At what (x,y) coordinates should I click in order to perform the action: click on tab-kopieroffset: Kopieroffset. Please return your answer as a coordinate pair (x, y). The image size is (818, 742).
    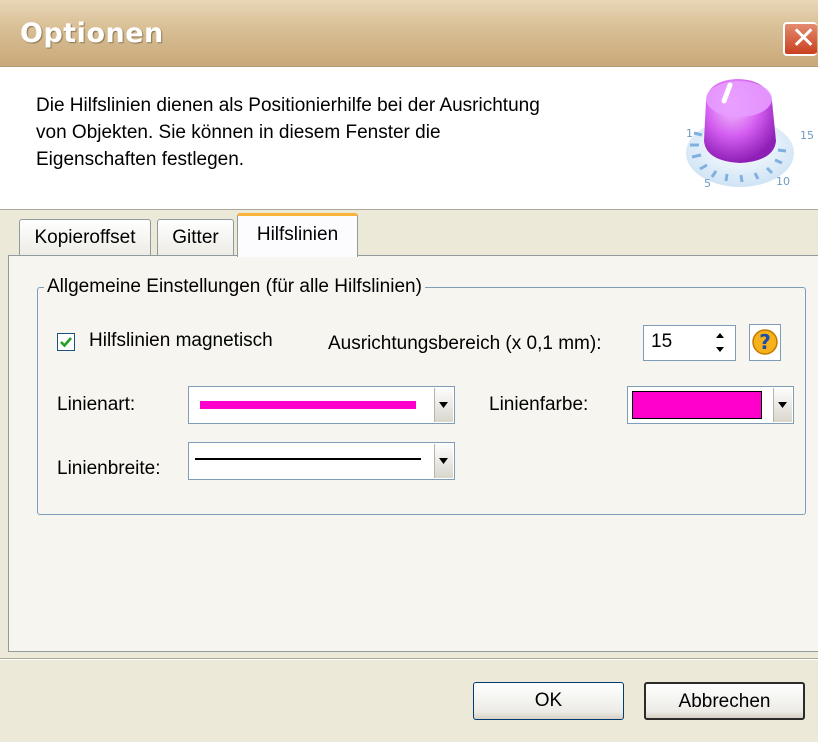
    Looking at the image, I should click on (85, 237).